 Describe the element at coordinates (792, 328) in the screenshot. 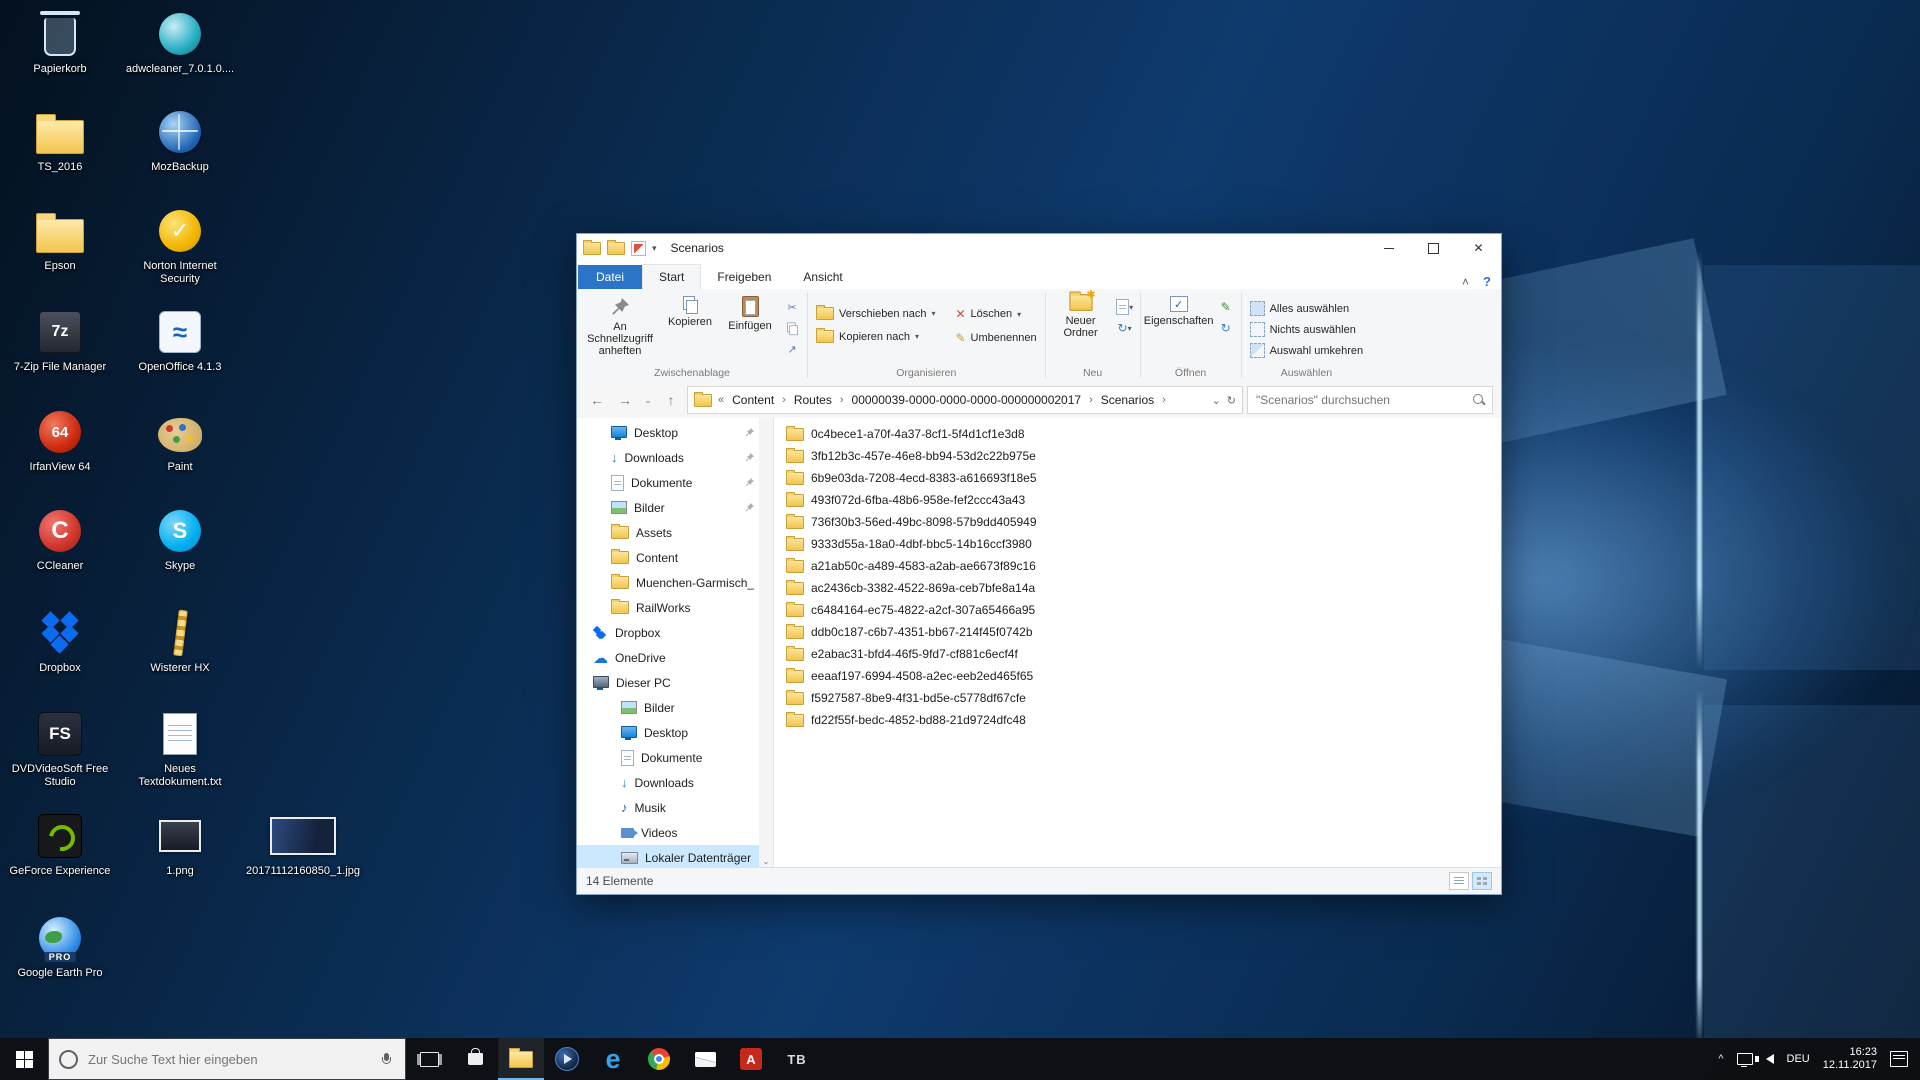

I see `copy-path-button` at that location.